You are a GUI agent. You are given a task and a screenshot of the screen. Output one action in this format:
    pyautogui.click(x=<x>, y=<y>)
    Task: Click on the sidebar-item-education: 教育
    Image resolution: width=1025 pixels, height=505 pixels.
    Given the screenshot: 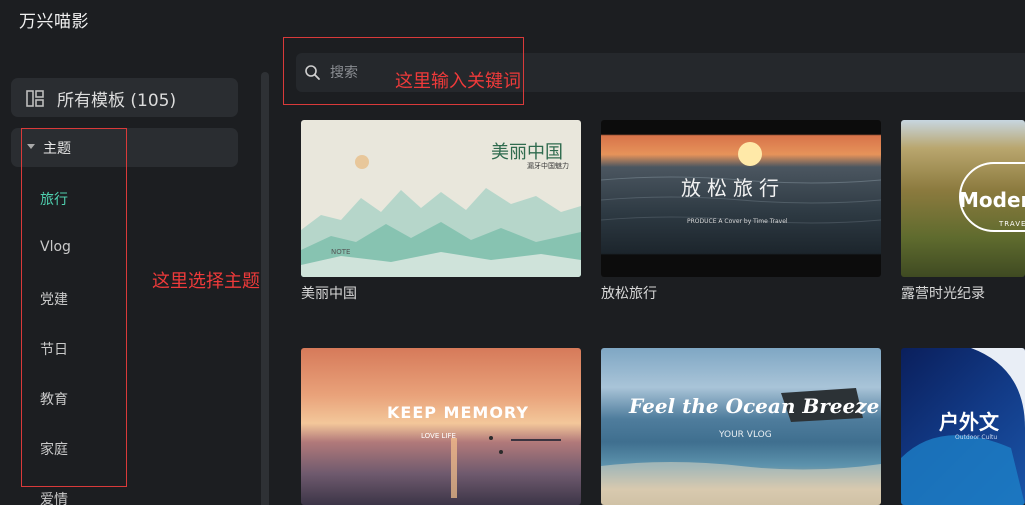 What is the action you would take?
    pyautogui.click(x=54, y=399)
    